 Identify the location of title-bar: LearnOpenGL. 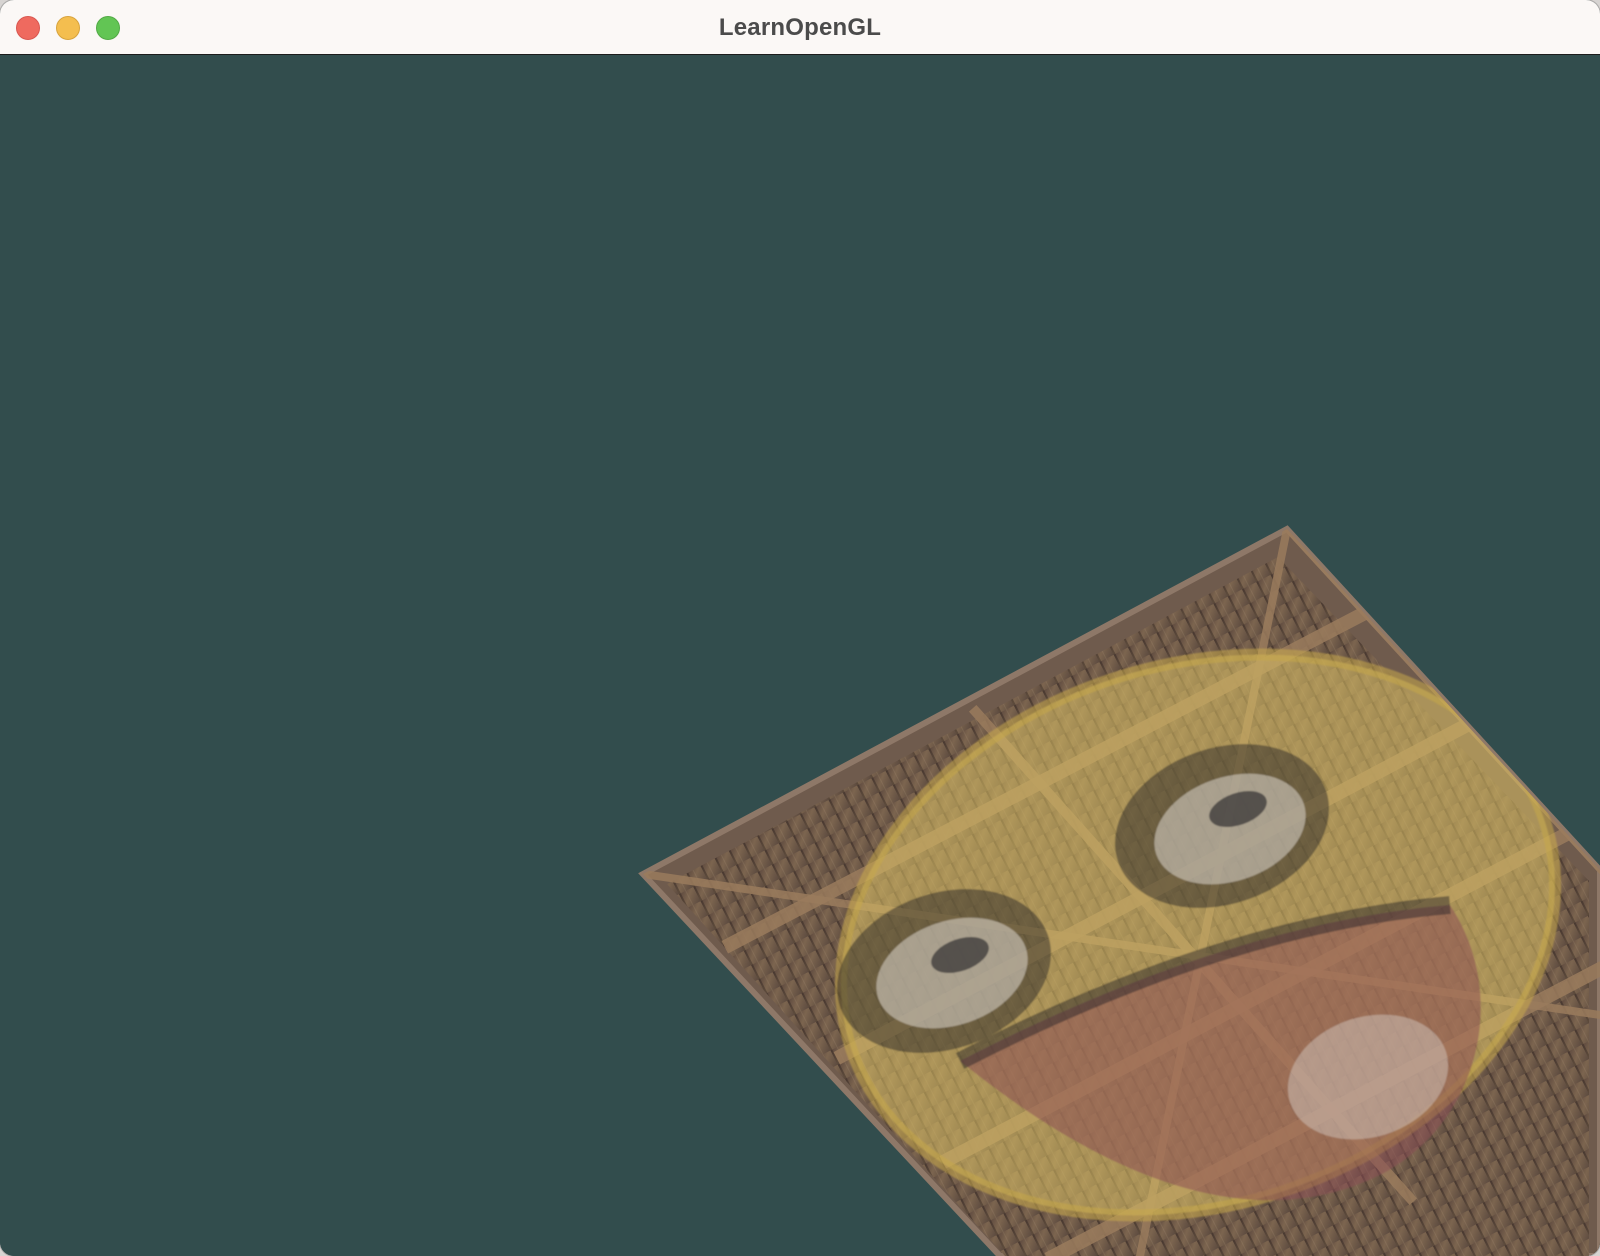
(800, 27).